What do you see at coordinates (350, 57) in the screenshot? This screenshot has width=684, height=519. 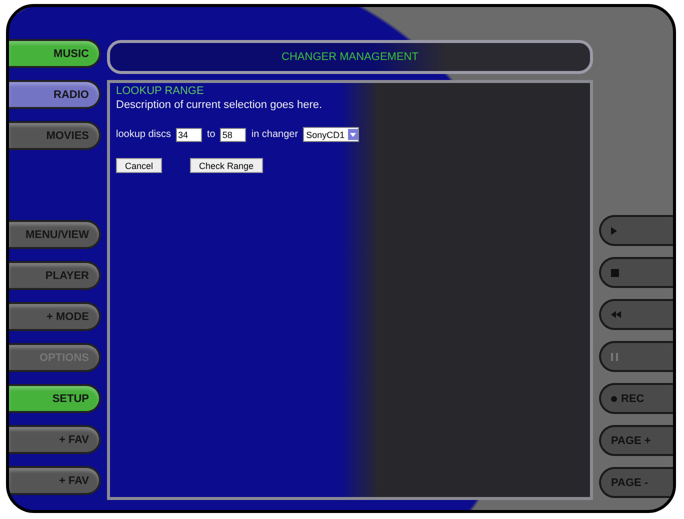 I see `title-bar: CHANGER MANAGEMENT` at bounding box center [350, 57].